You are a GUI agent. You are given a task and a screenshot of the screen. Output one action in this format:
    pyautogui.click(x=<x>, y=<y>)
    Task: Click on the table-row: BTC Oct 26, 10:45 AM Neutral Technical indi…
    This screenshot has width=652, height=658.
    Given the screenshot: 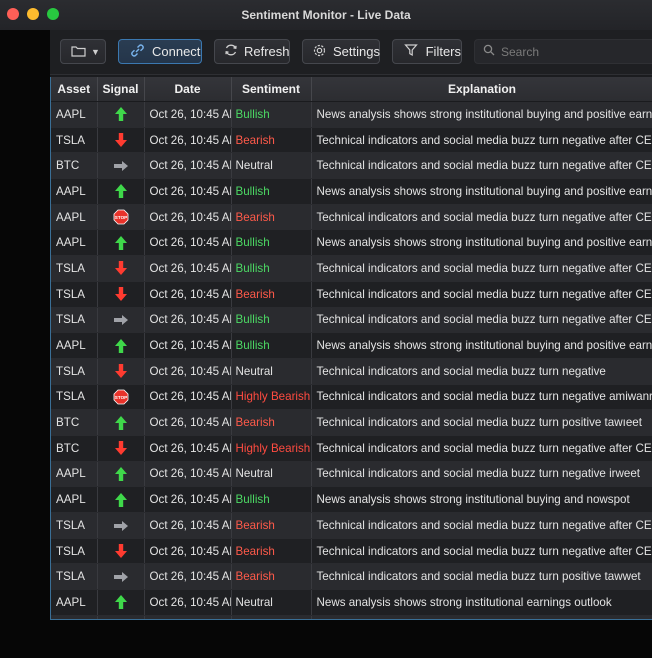 What is the action you would take?
    pyautogui.click(x=351, y=166)
    